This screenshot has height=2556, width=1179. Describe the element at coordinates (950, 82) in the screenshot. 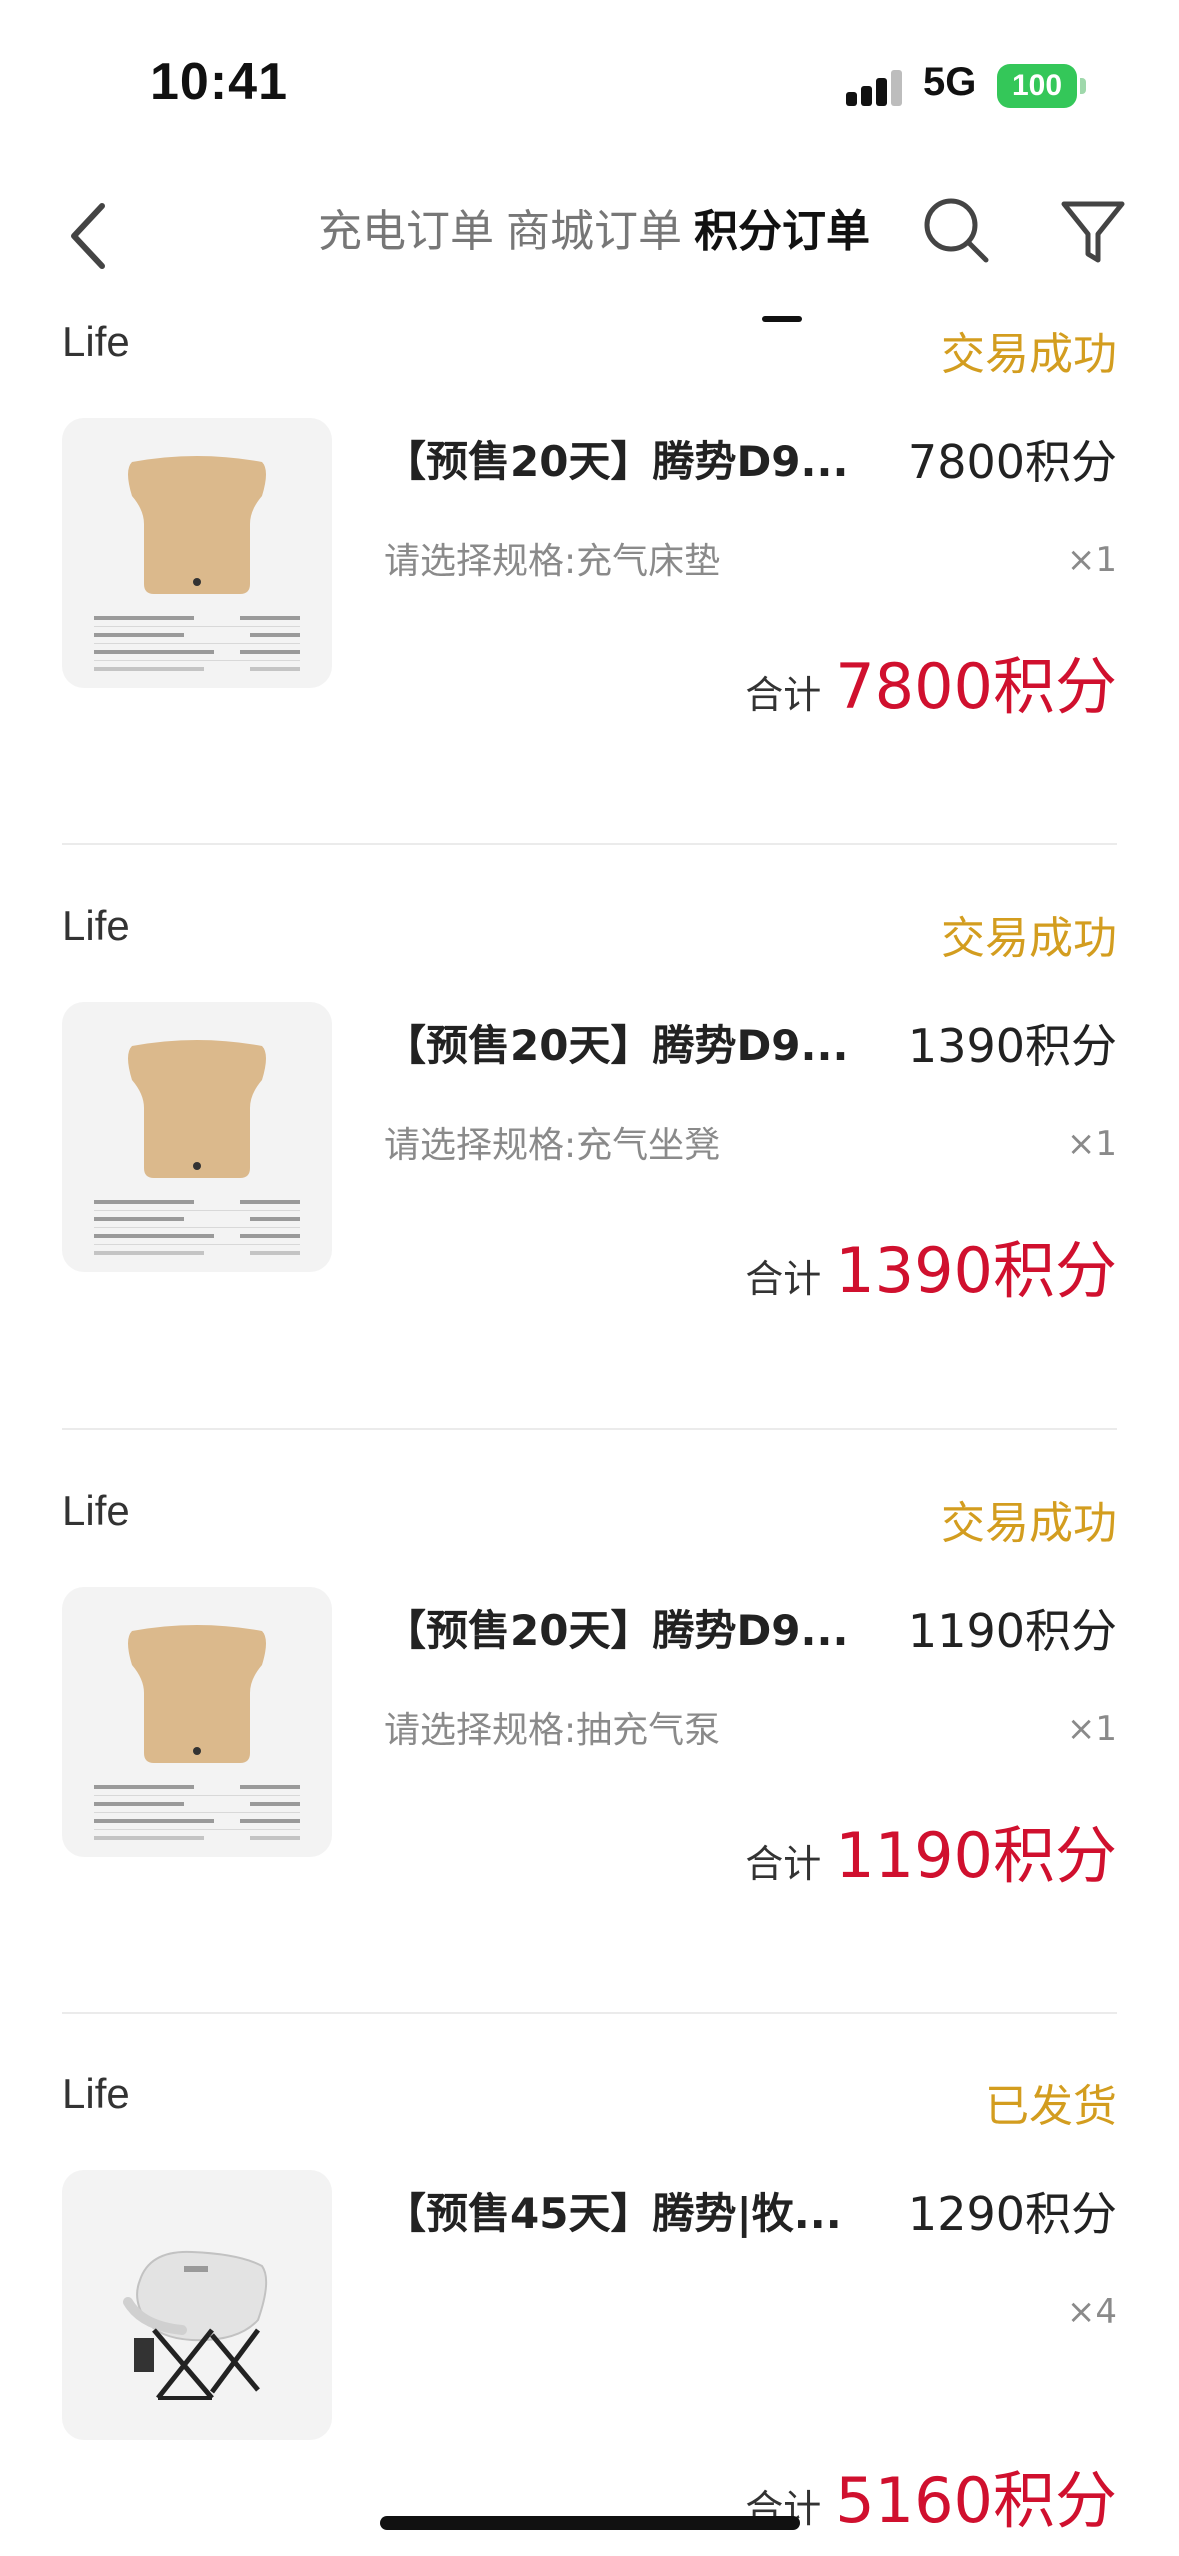

I see `network-type: 5G` at that location.